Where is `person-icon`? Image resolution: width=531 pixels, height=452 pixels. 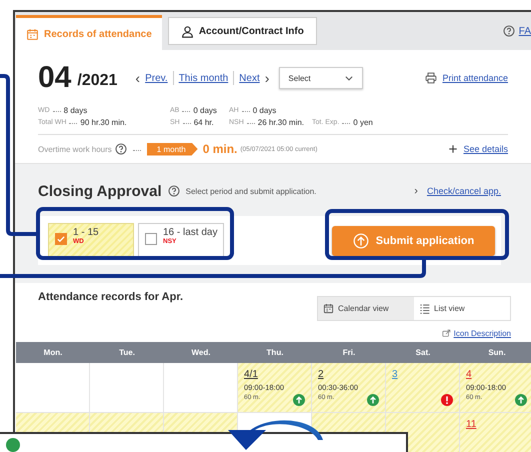 person-icon is located at coordinates (187, 31).